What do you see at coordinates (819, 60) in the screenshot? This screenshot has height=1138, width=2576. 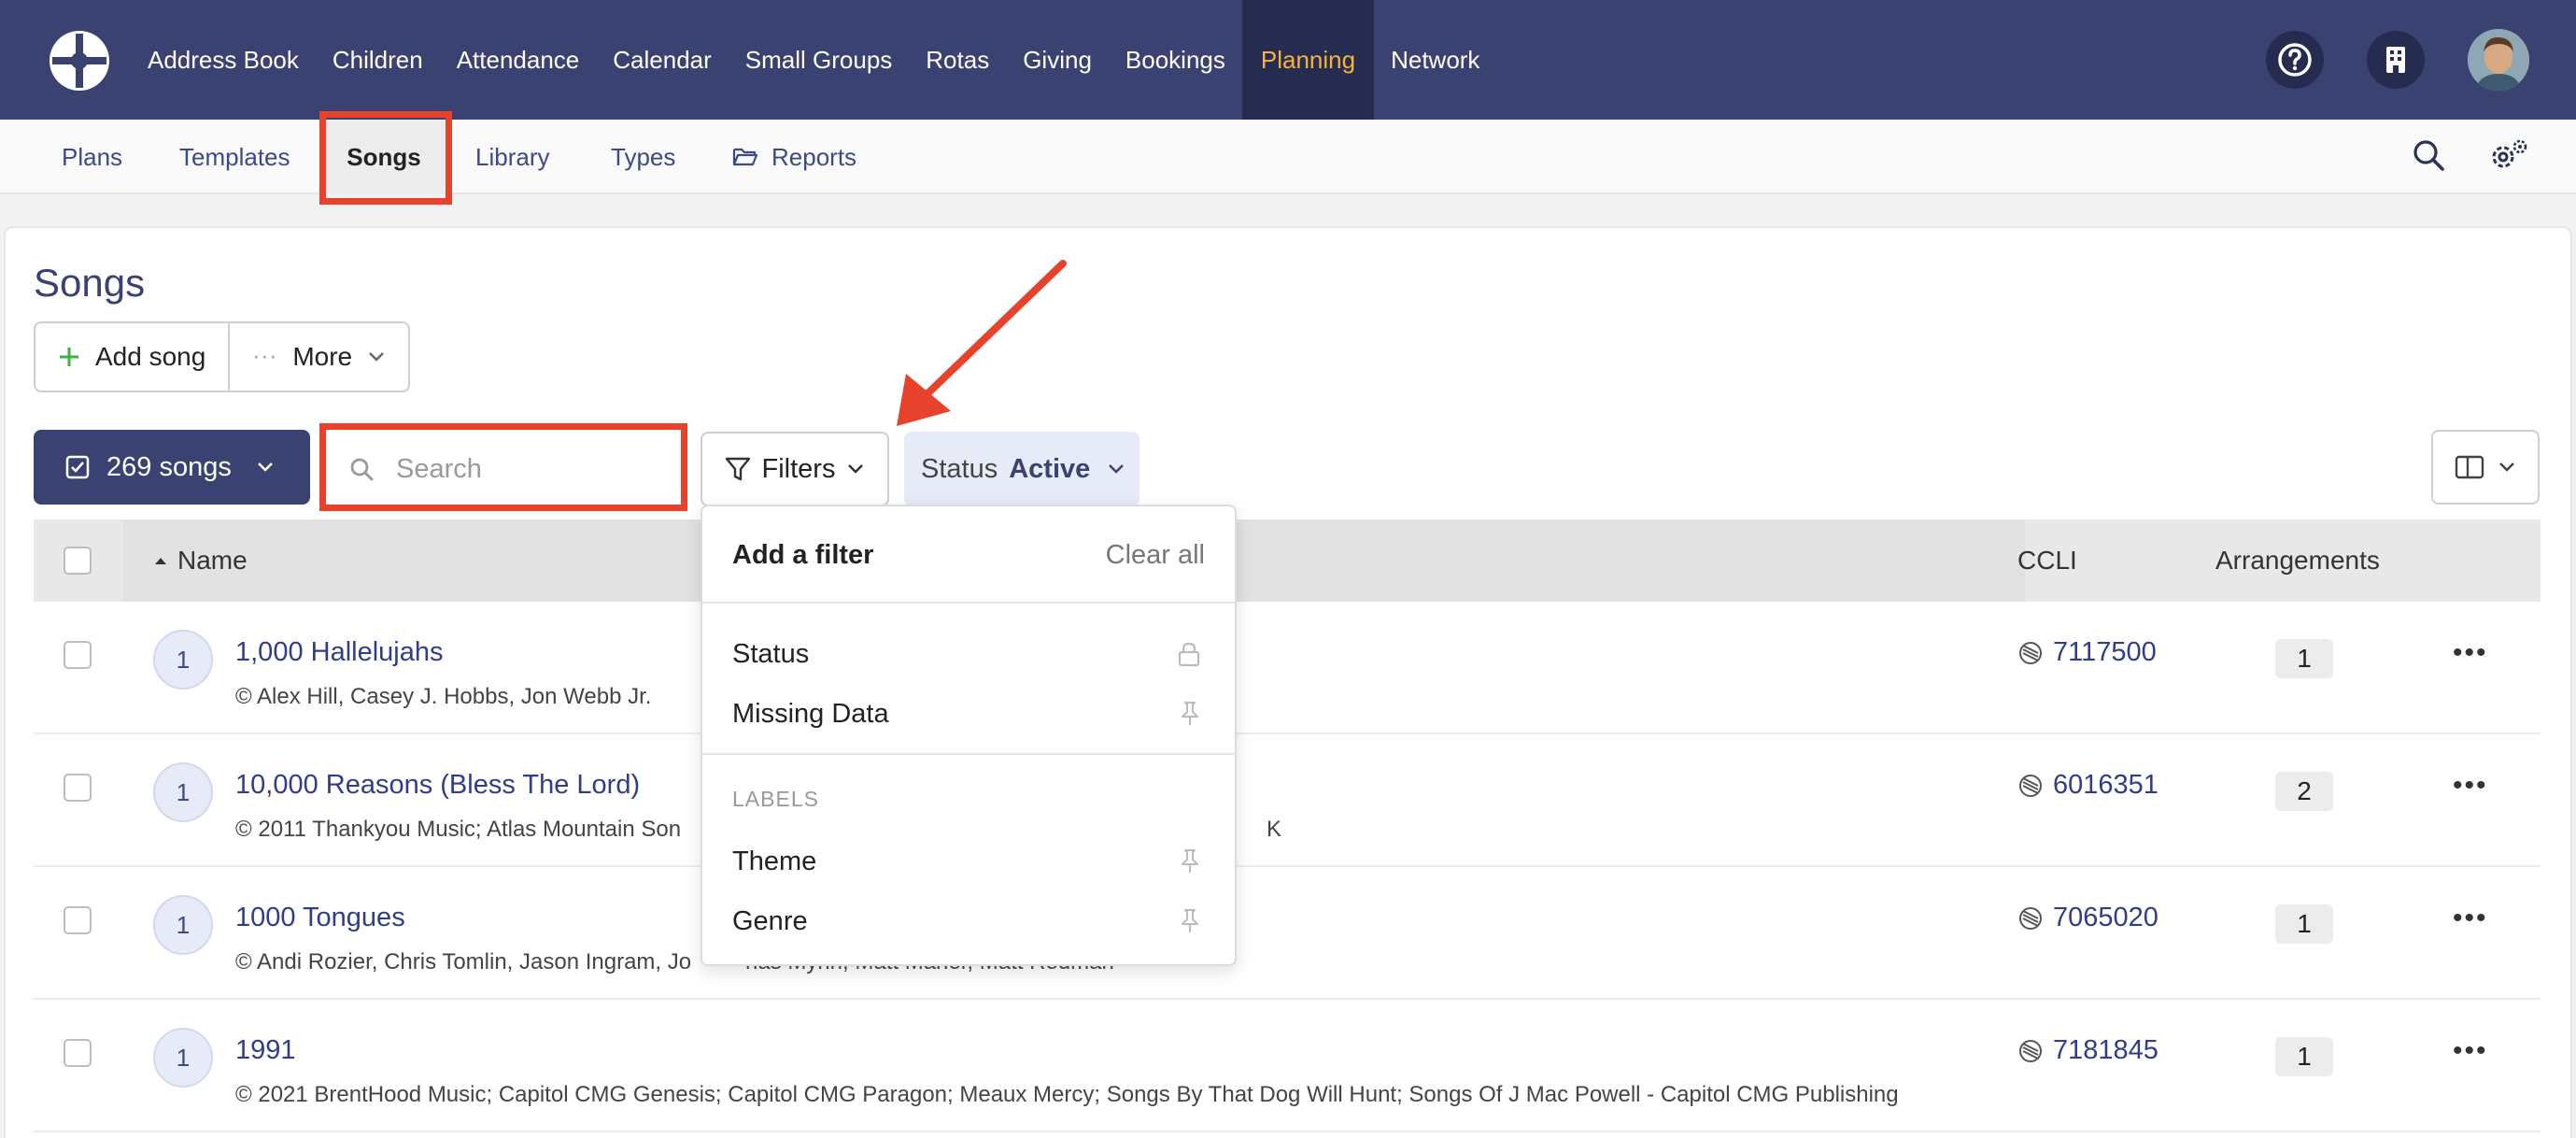 I see `nav-item-small-groups: Small Groups` at bounding box center [819, 60].